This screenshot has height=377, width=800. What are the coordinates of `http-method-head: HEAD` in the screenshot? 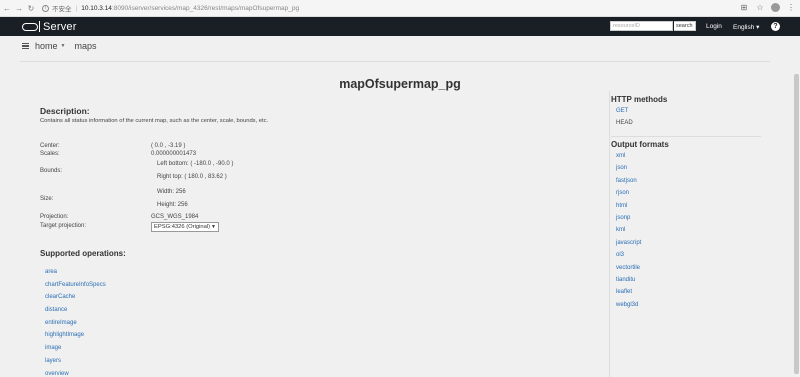 It's located at (624, 123).